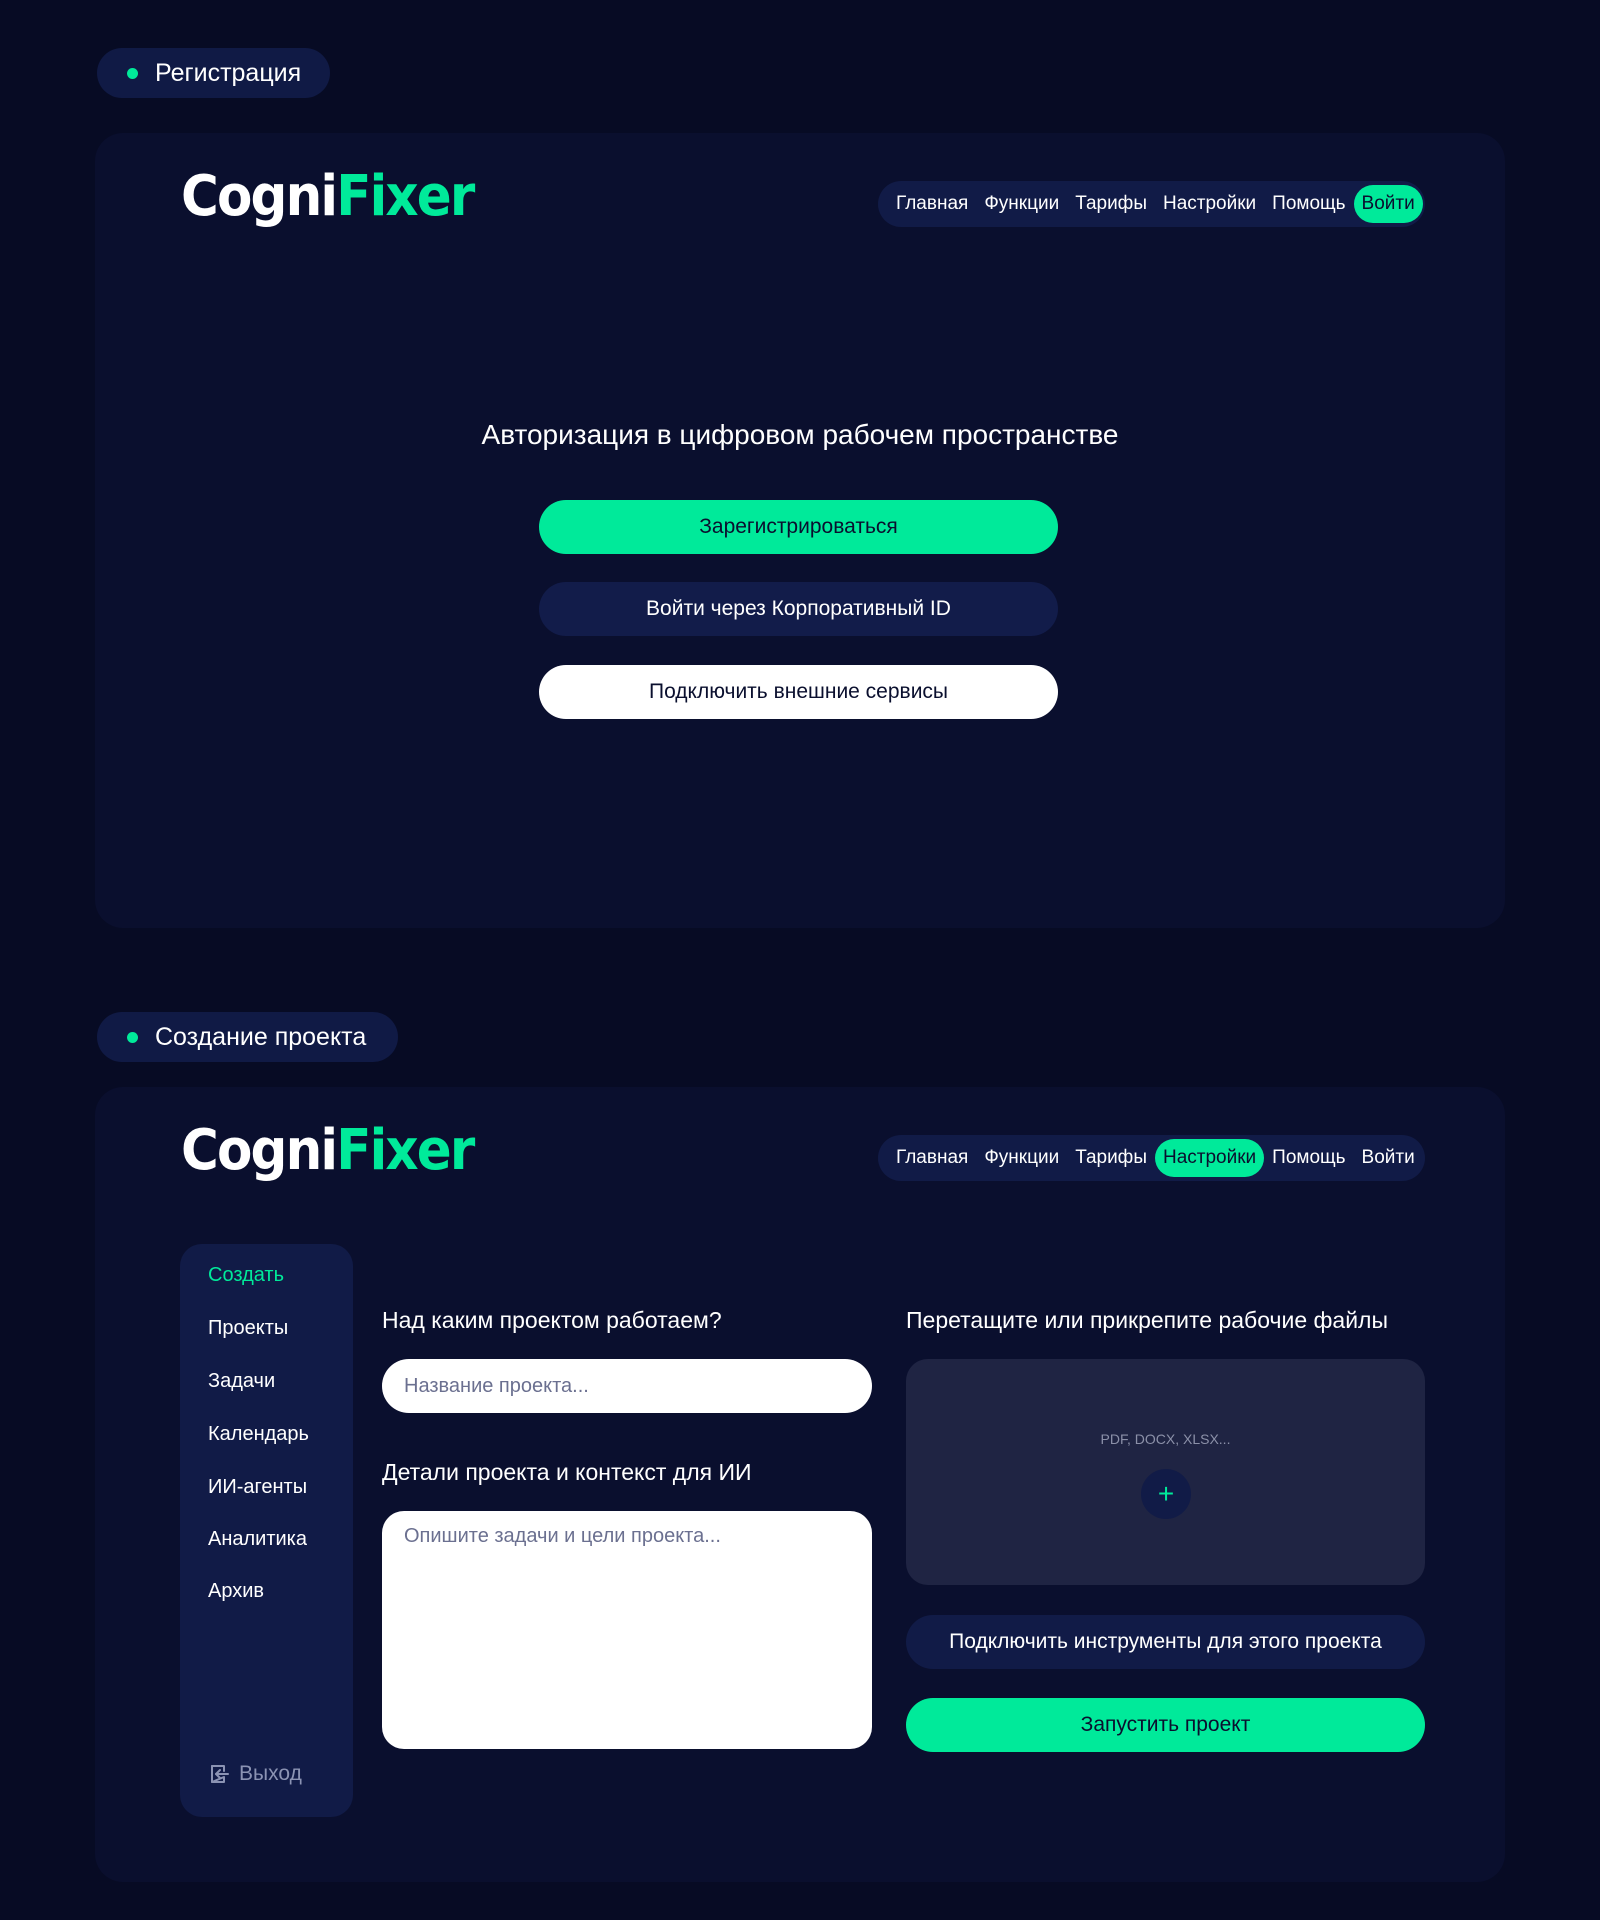 This screenshot has height=1920, width=1600. Describe the element at coordinates (270, 1773) in the screenshot. I see `logout-label: Выход` at that location.